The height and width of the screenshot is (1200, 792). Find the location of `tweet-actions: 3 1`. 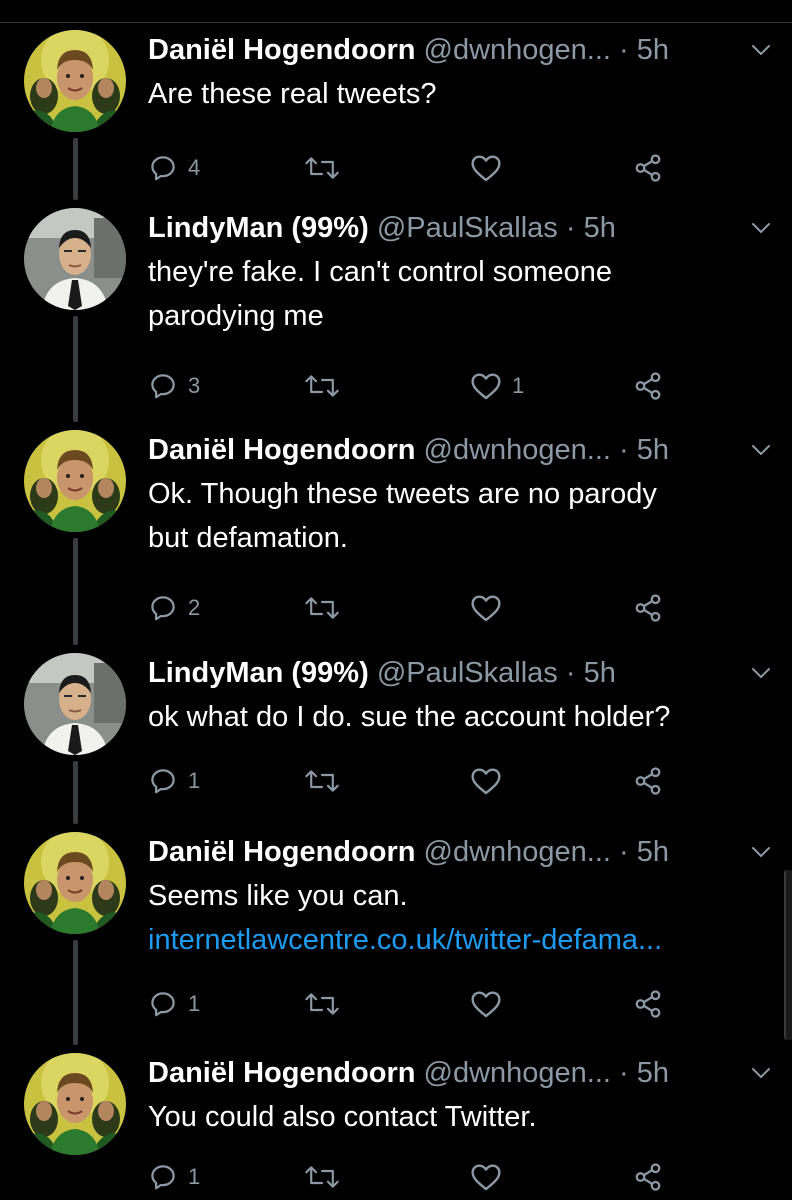

tweet-actions: 3 1 is located at coordinates (458, 386).